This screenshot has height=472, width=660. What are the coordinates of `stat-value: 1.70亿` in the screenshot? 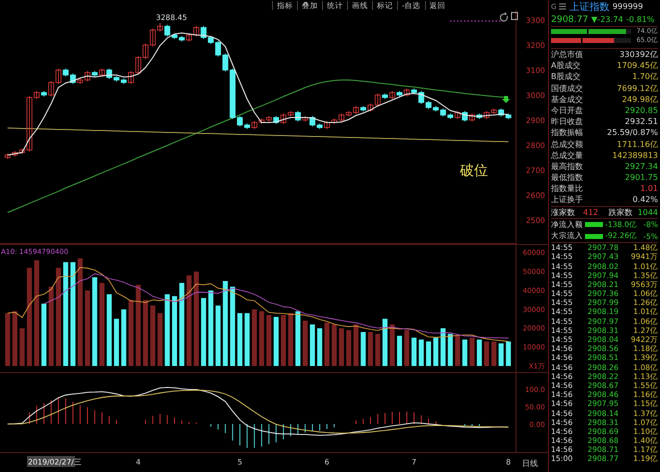 It's located at (645, 77).